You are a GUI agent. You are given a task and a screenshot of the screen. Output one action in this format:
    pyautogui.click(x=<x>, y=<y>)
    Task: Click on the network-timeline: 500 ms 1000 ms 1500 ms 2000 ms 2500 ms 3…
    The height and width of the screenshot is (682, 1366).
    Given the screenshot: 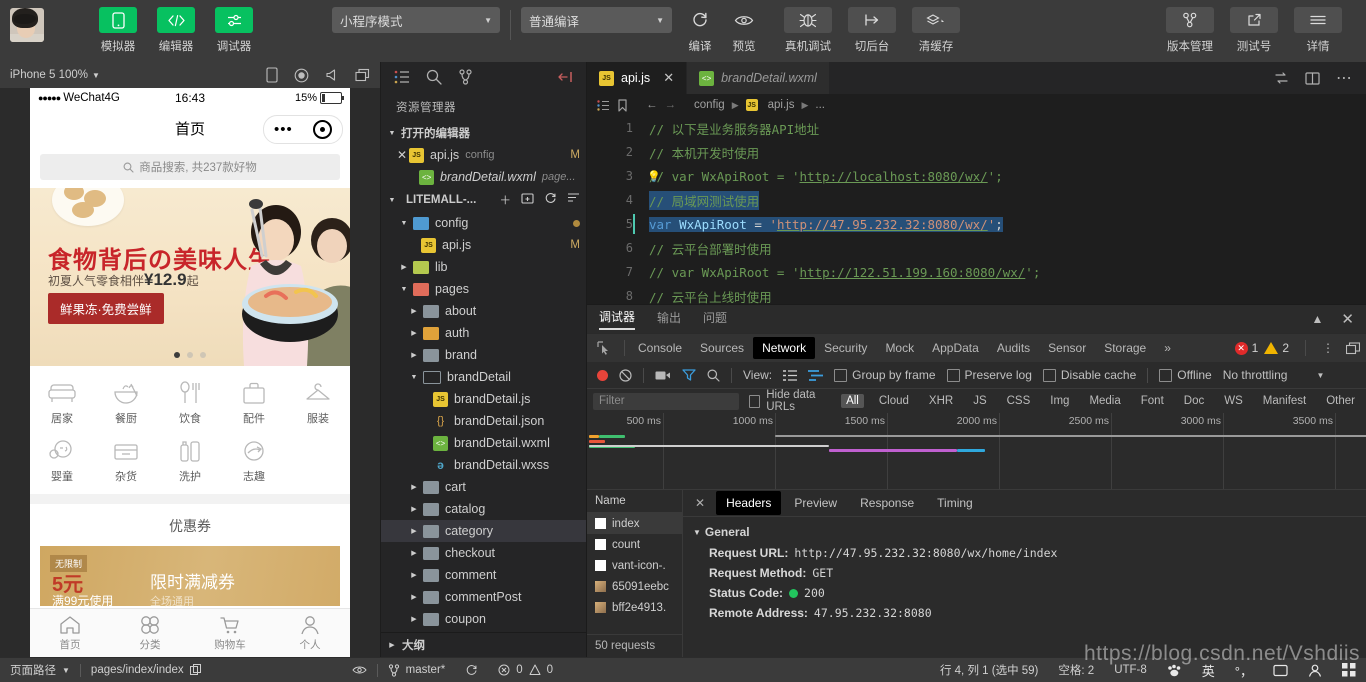 What is the action you would take?
    pyautogui.click(x=976, y=451)
    